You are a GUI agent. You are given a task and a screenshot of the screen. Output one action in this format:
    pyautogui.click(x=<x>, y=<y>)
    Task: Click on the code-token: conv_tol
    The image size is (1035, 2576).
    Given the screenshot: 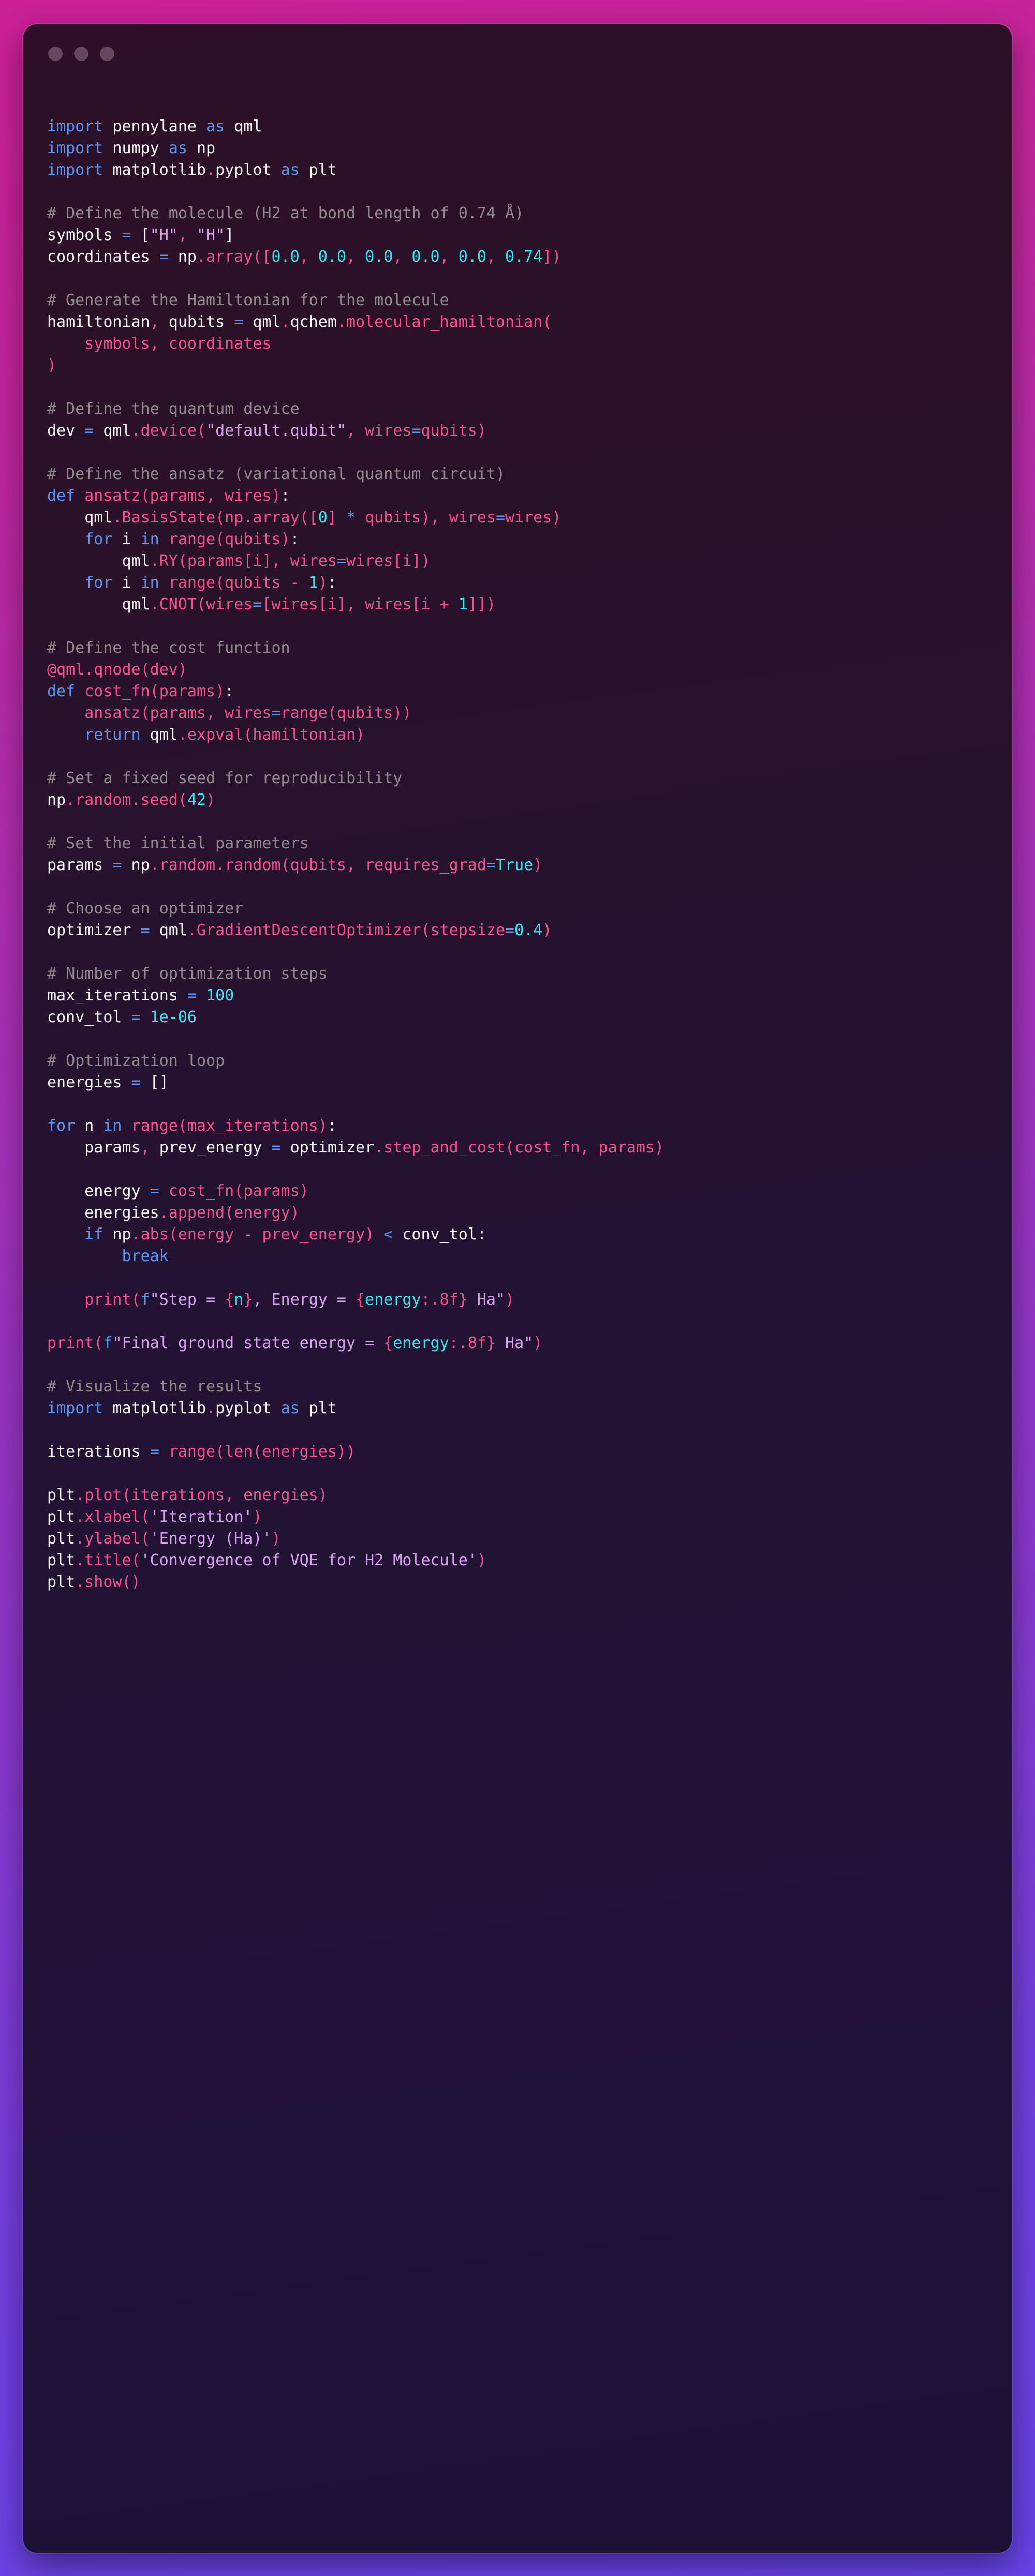 What is the action you would take?
    pyautogui.click(x=89, y=1017)
    